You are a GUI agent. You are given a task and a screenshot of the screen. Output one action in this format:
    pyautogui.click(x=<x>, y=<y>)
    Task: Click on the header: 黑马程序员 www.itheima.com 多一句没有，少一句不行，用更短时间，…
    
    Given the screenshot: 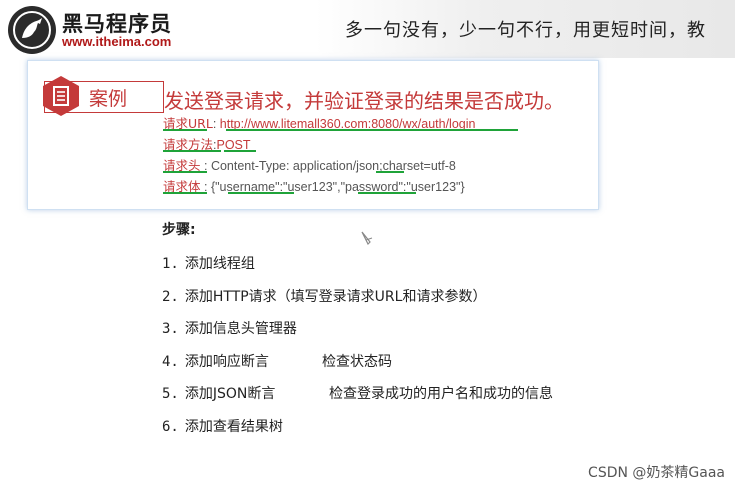 What is the action you would take?
    pyautogui.click(x=367, y=29)
    